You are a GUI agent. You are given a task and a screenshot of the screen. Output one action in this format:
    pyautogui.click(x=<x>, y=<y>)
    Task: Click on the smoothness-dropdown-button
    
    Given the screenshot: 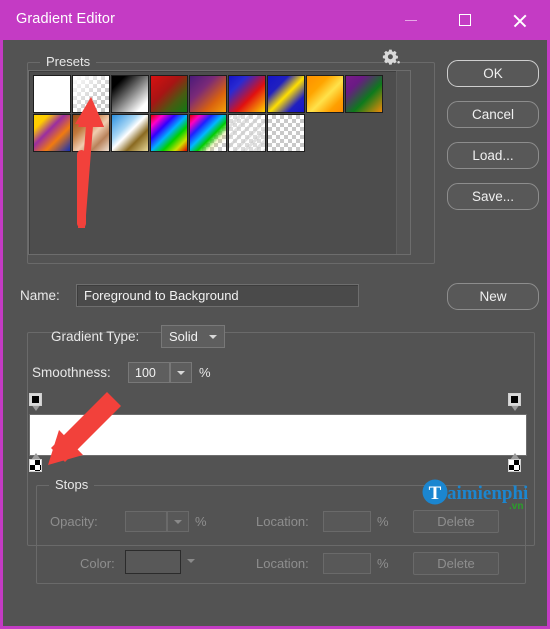 What is the action you would take?
    pyautogui.click(x=181, y=372)
    